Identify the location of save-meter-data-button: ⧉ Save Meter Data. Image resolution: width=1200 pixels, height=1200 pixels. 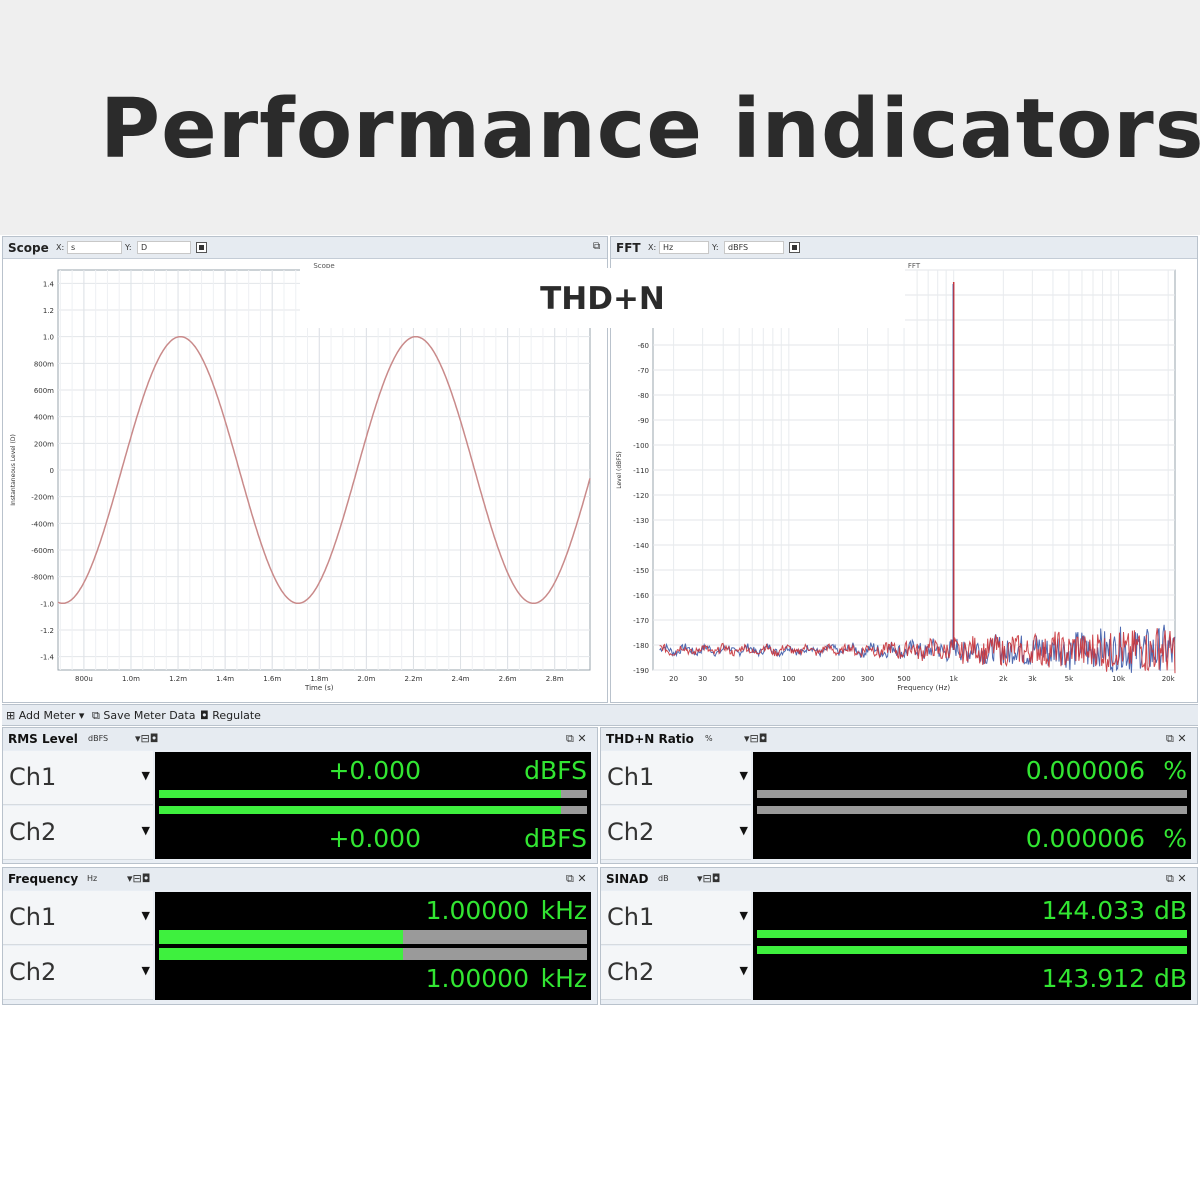
(143, 716).